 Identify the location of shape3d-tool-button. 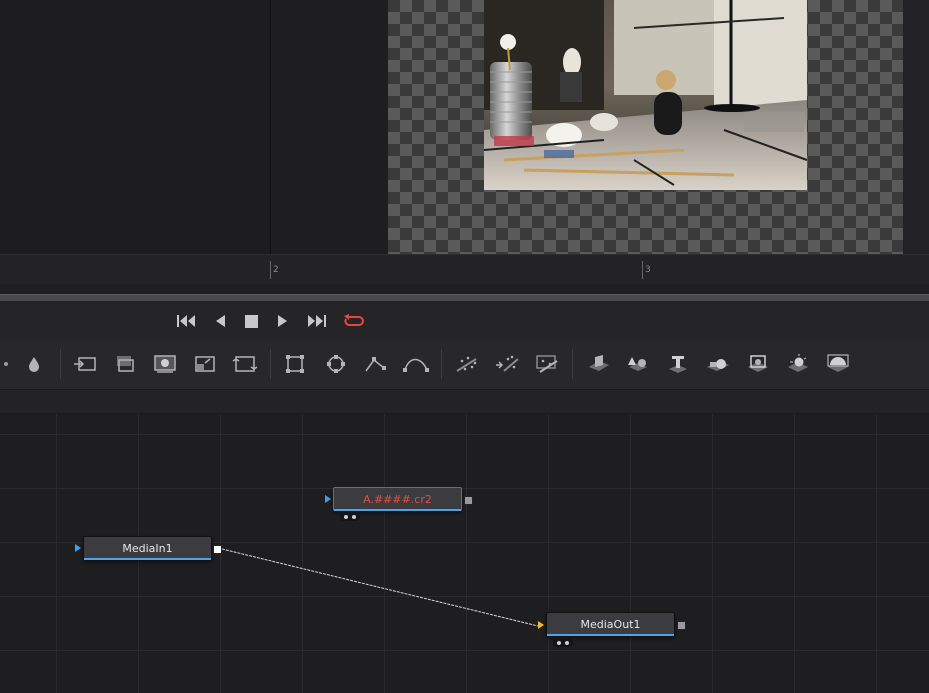
(598, 364).